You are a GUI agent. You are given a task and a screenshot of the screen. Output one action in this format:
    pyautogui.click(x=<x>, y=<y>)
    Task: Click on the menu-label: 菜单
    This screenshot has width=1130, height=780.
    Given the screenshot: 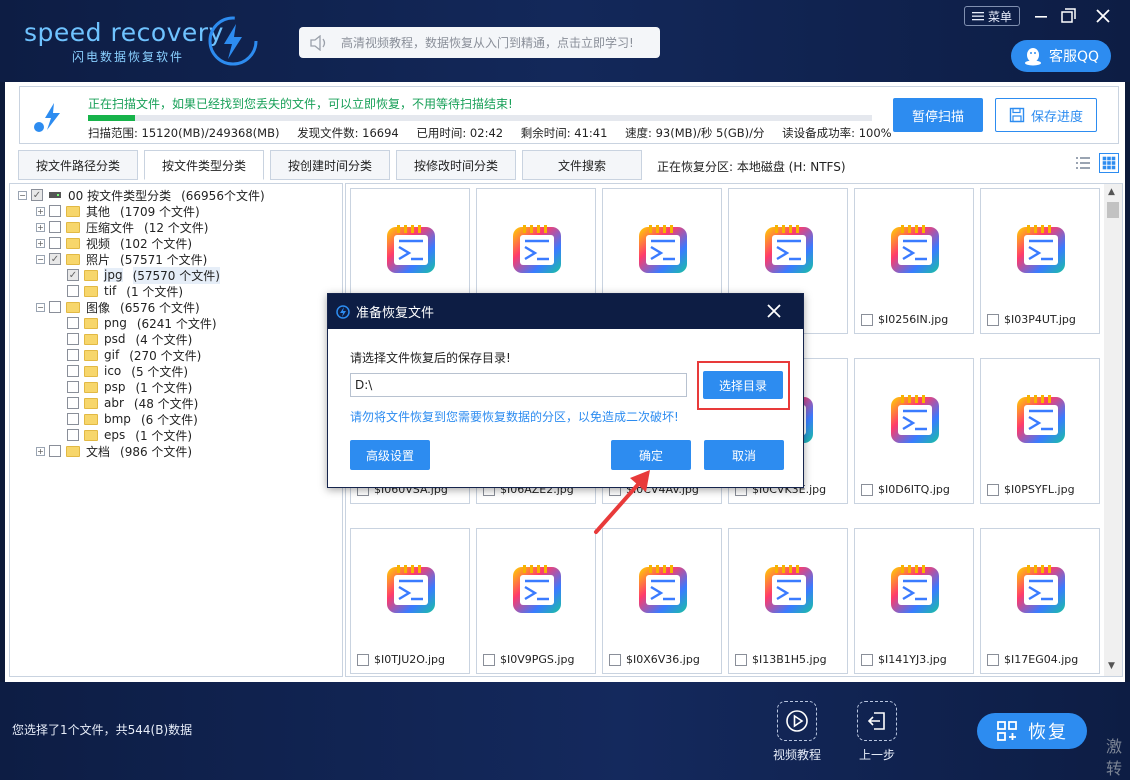 What is the action you would take?
    pyautogui.click(x=999, y=16)
    